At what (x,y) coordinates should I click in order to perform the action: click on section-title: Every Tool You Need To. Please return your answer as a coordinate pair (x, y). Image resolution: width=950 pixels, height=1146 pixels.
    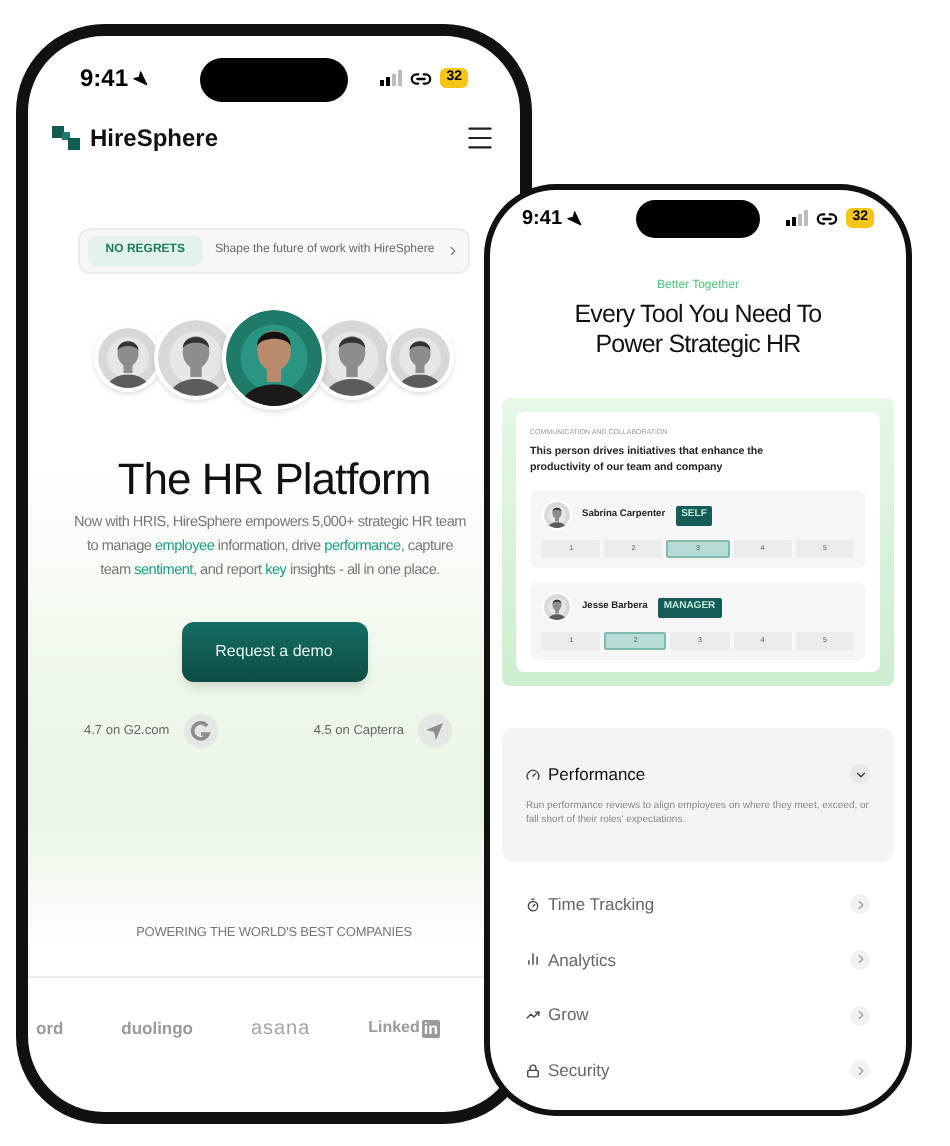
    Looking at the image, I should click on (698, 315).